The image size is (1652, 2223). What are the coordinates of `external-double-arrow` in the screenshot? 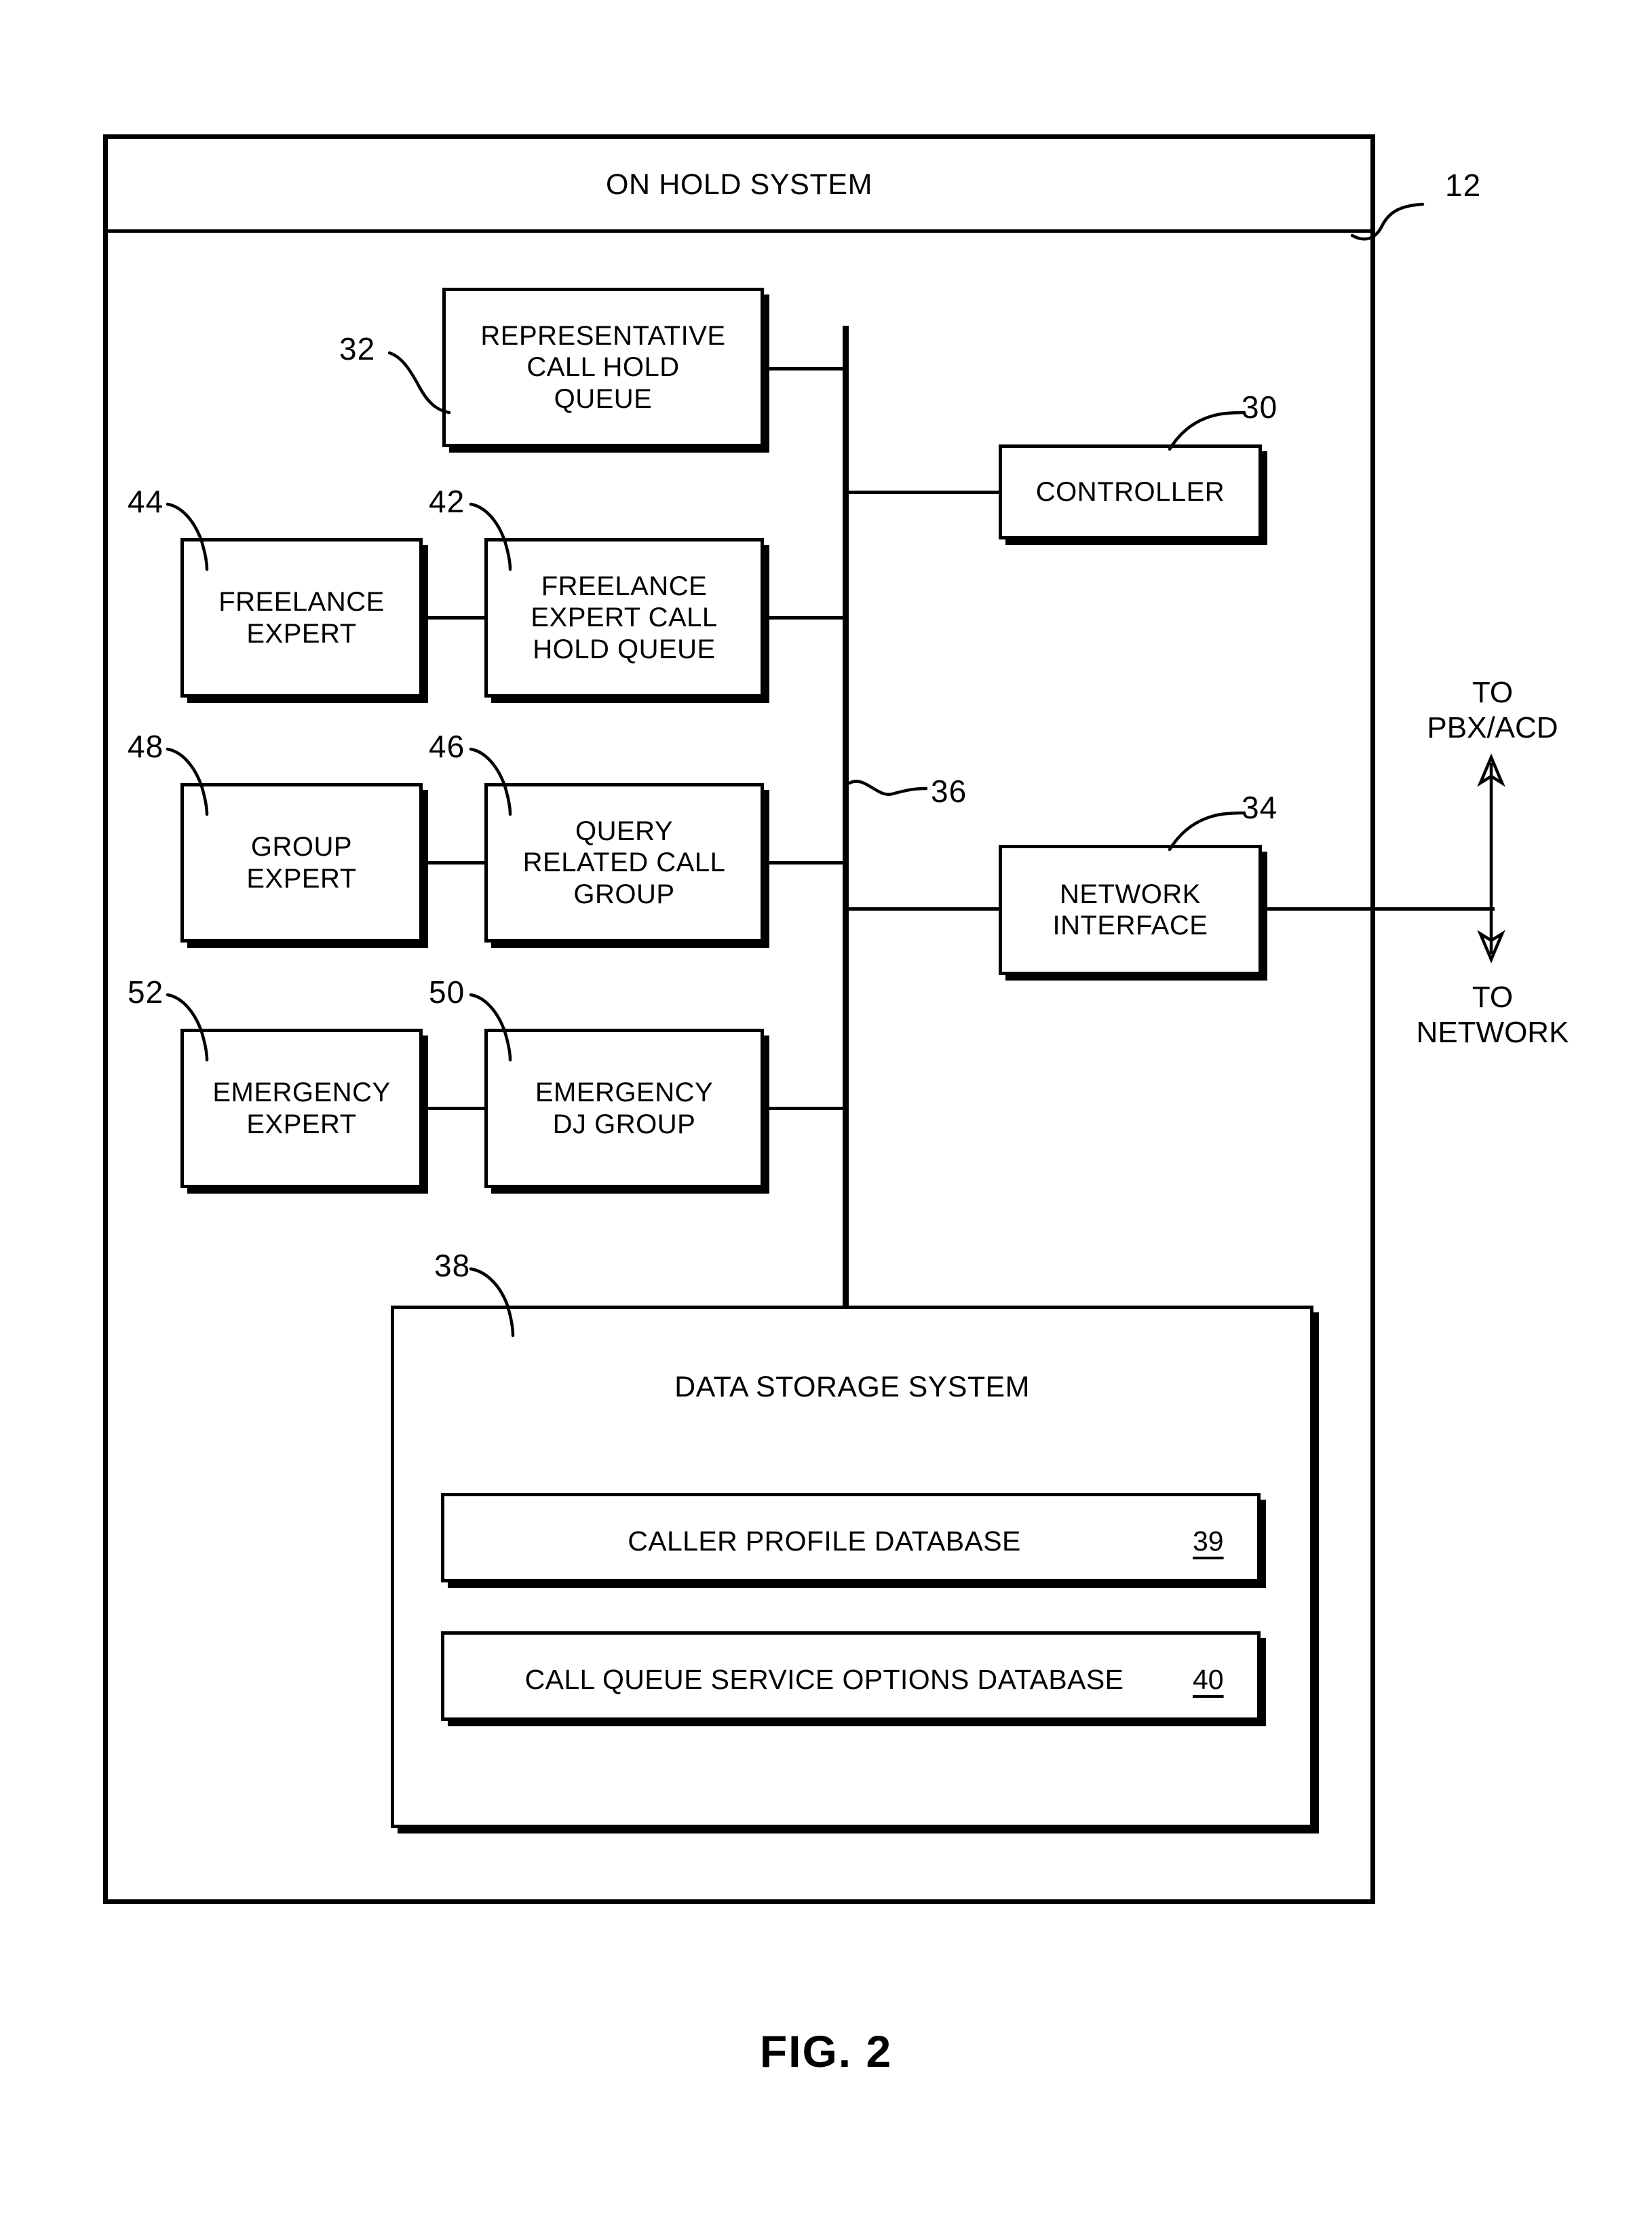 It's located at (1491, 858).